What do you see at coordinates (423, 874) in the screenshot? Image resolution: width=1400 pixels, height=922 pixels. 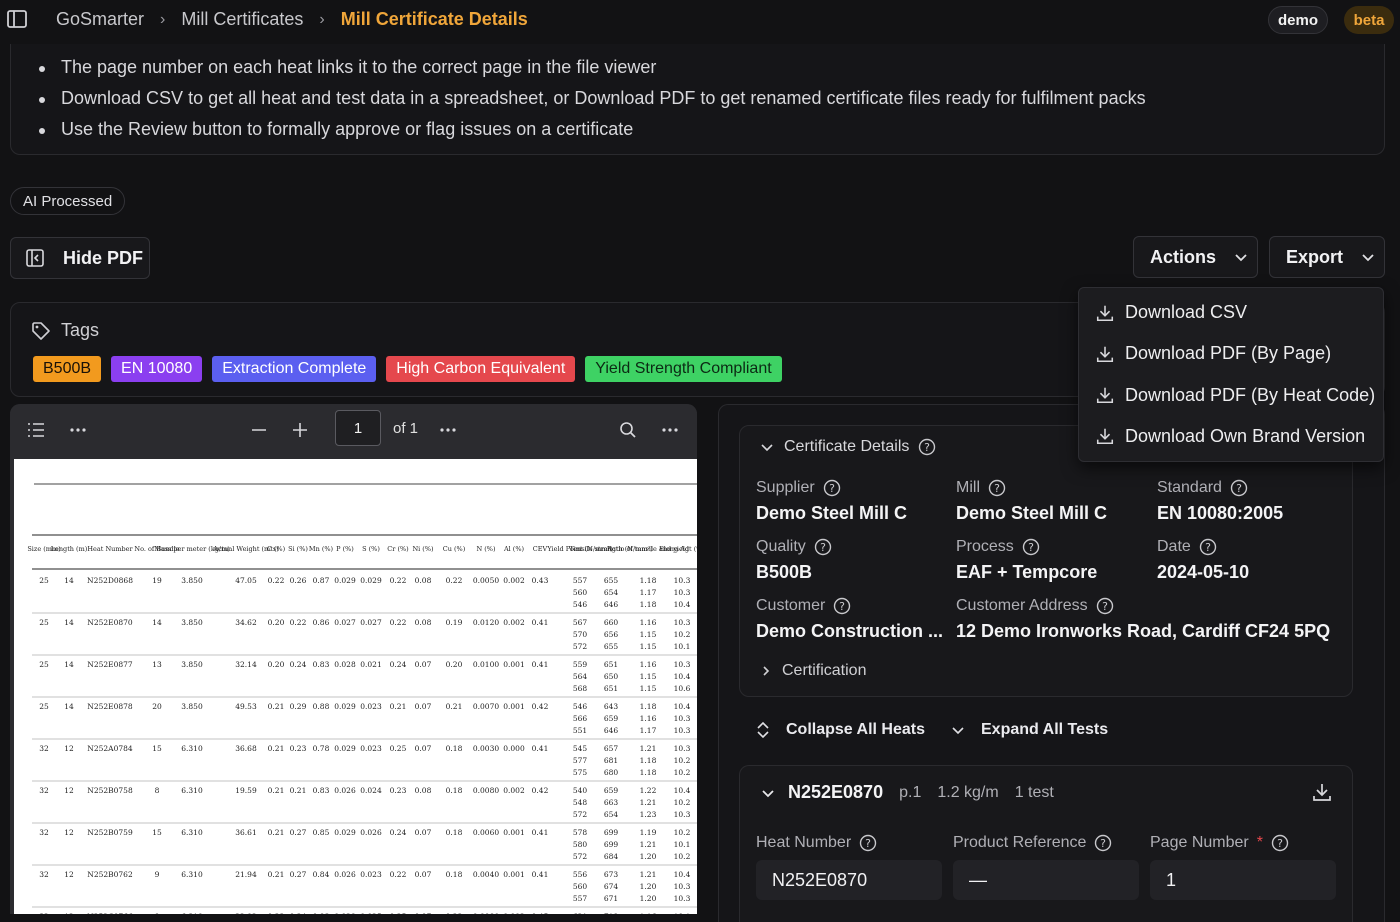 I see `table-cell: 0.07` at bounding box center [423, 874].